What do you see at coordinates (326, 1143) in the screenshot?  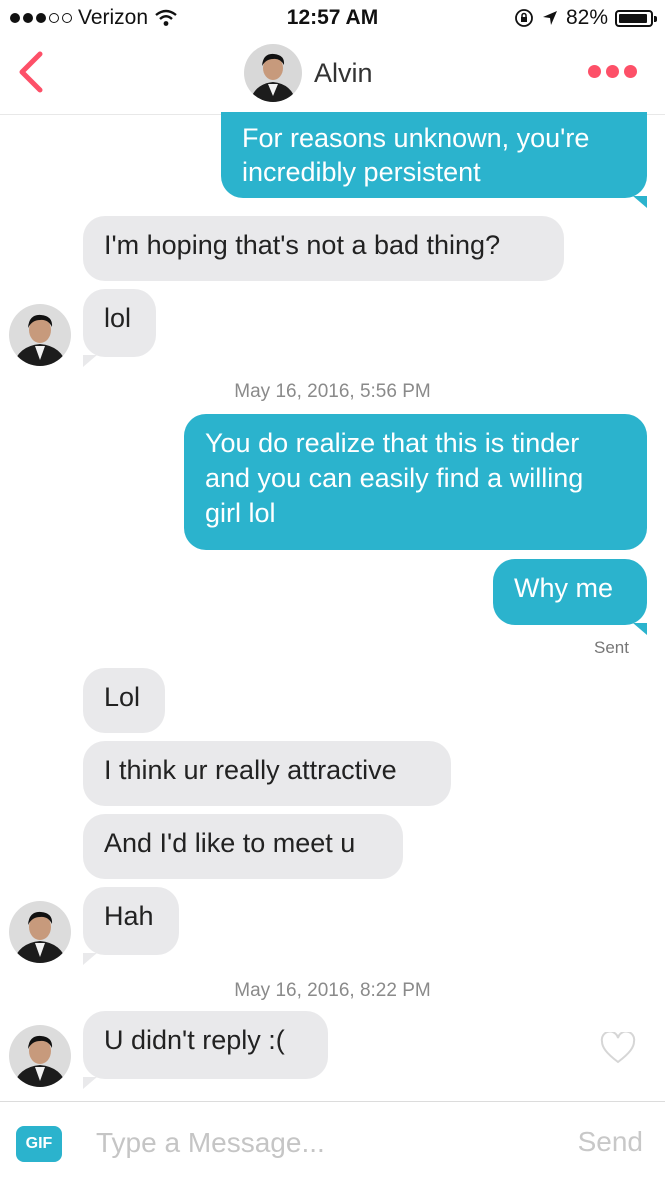 I see `message-input` at bounding box center [326, 1143].